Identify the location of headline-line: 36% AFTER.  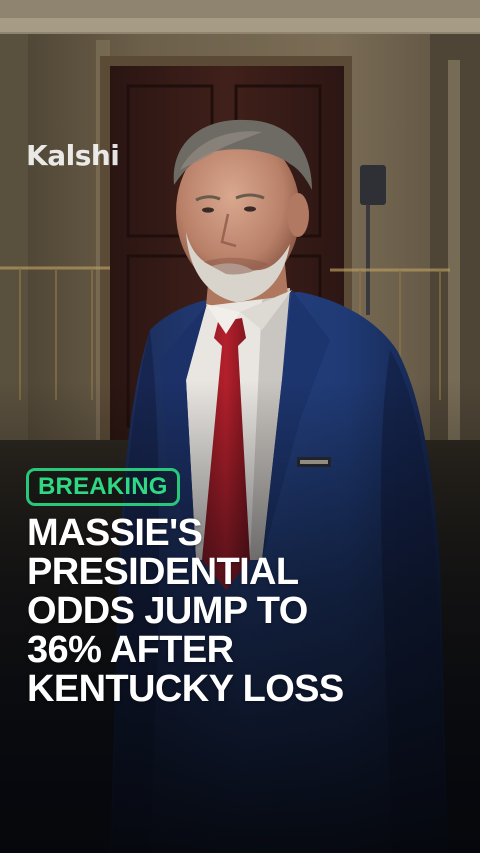
(130, 650).